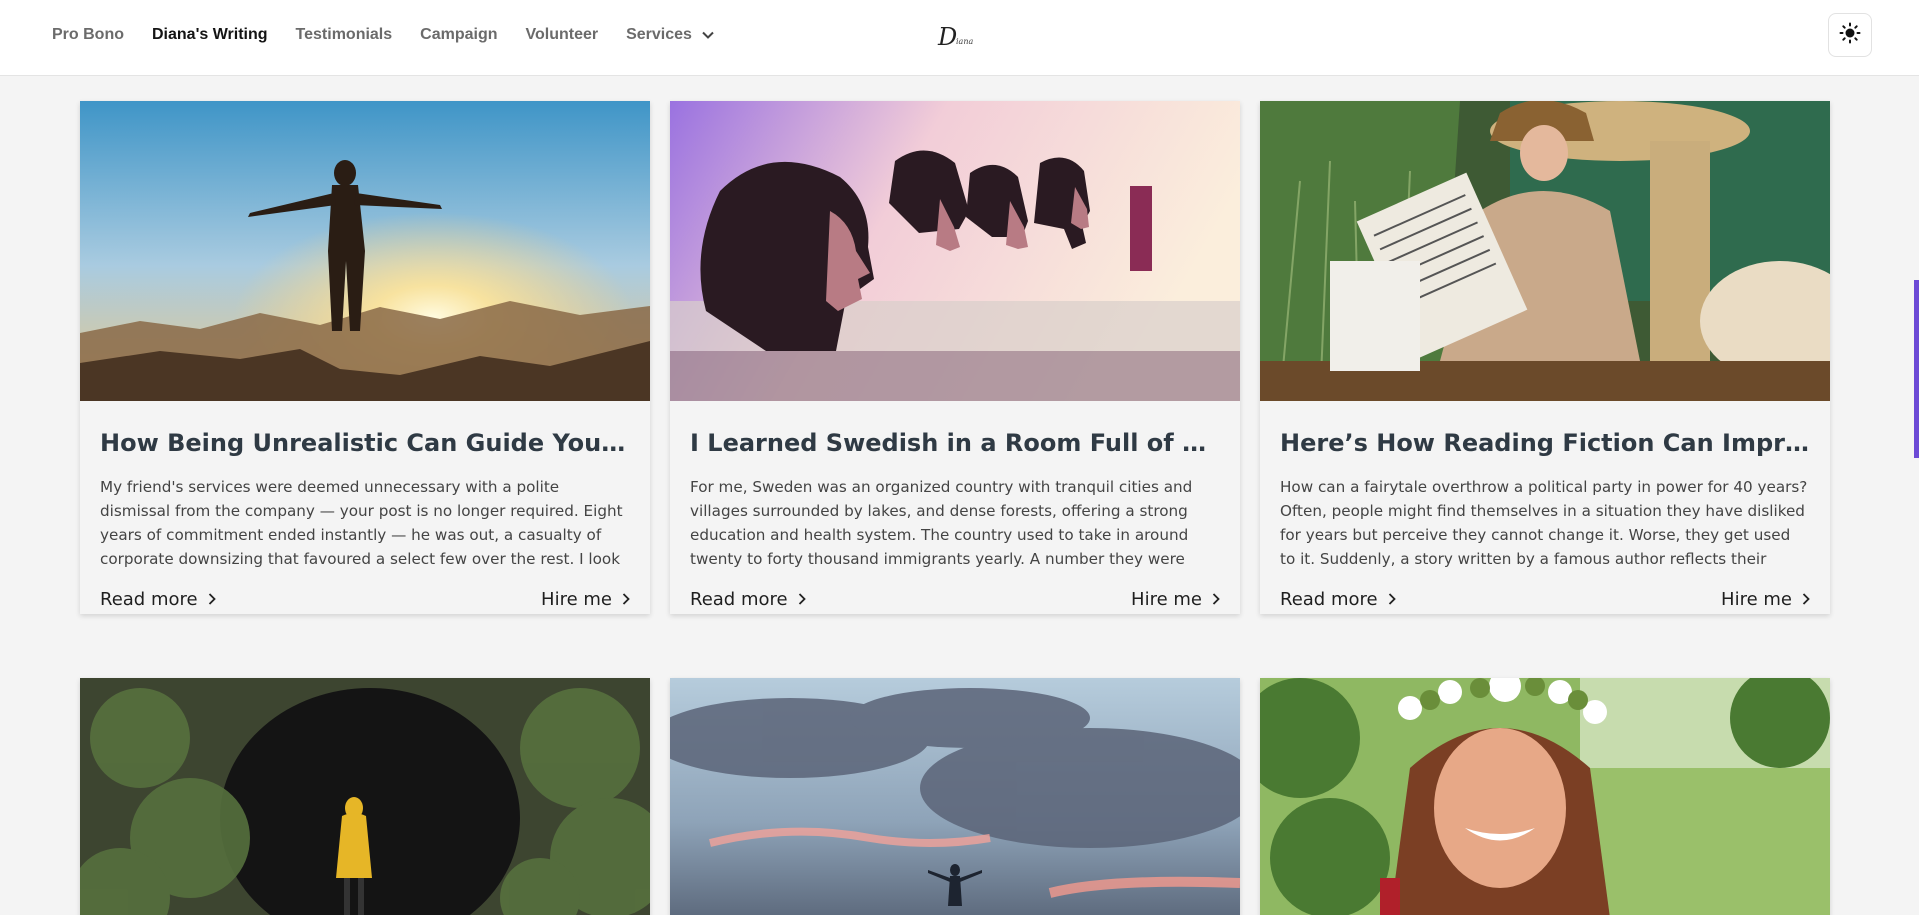  I want to click on nav-item-testimonials: Testimonials, so click(344, 35).